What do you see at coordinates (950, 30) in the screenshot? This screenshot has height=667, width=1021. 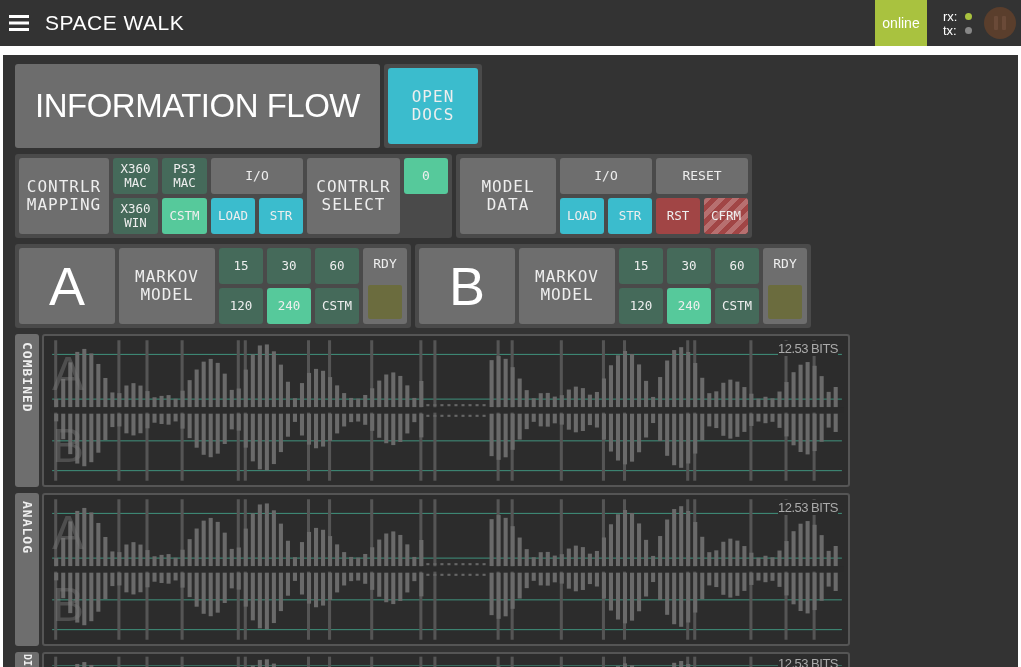 I see `signal-label: tx:` at bounding box center [950, 30].